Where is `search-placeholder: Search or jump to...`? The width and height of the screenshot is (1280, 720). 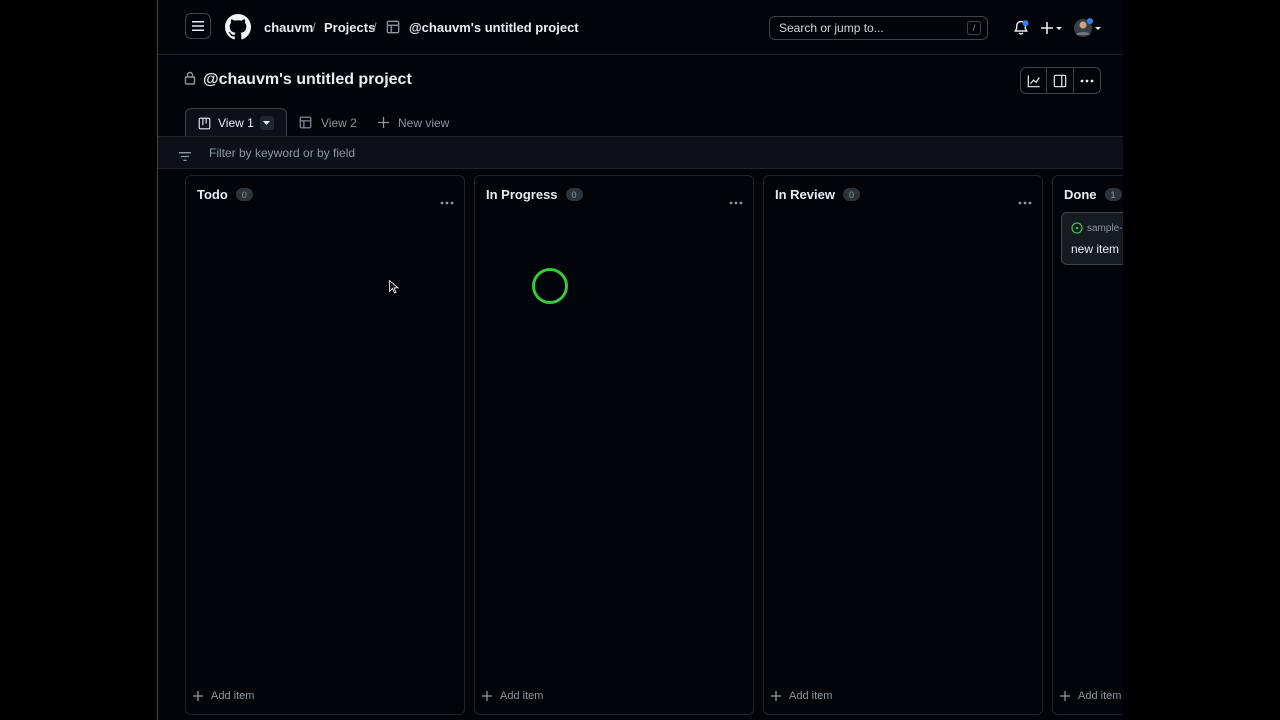
search-placeholder: Search or jump to... is located at coordinates (831, 28).